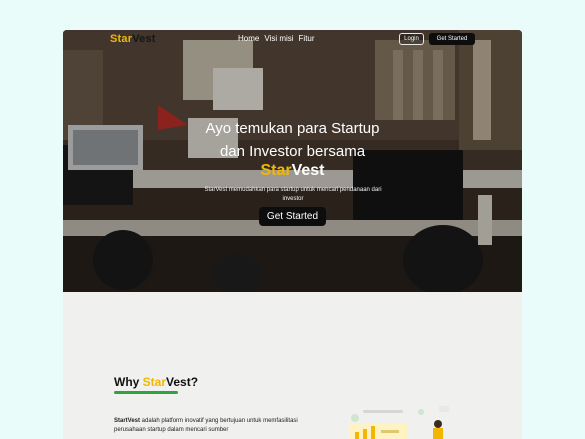 The image size is (585, 439). Describe the element at coordinates (144, 39) in the screenshot. I see `logo-vest-text: Vest` at that location.